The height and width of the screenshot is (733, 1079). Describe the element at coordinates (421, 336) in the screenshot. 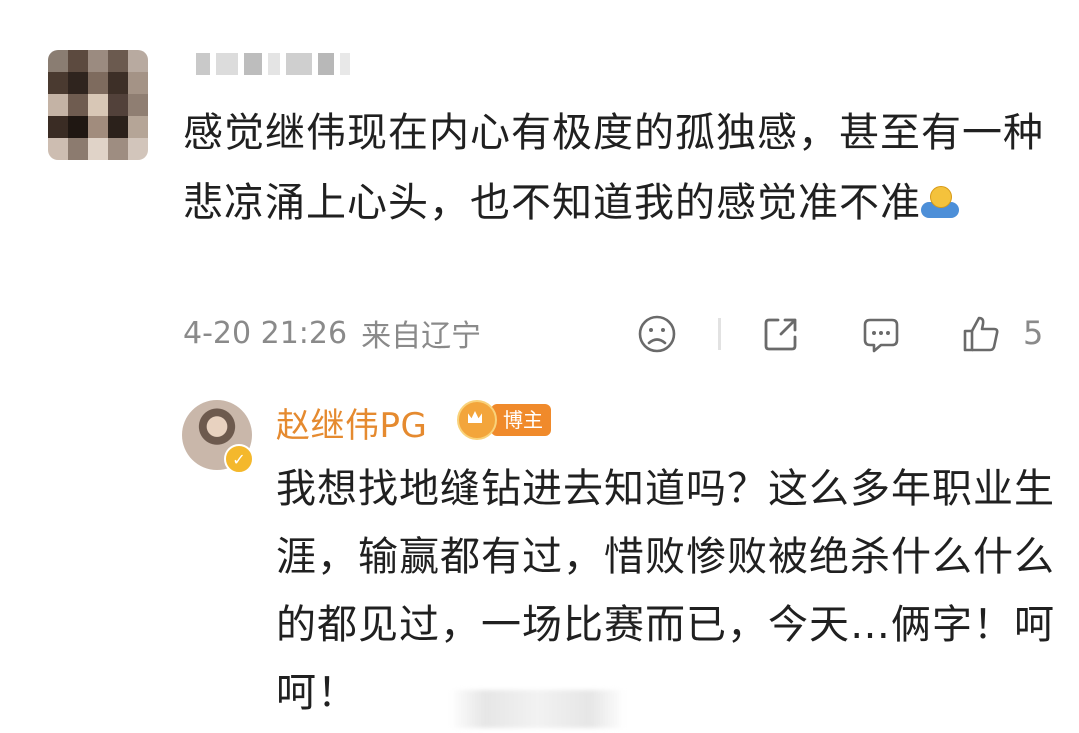

I see `comment-location: 来自辽宁` at that location.